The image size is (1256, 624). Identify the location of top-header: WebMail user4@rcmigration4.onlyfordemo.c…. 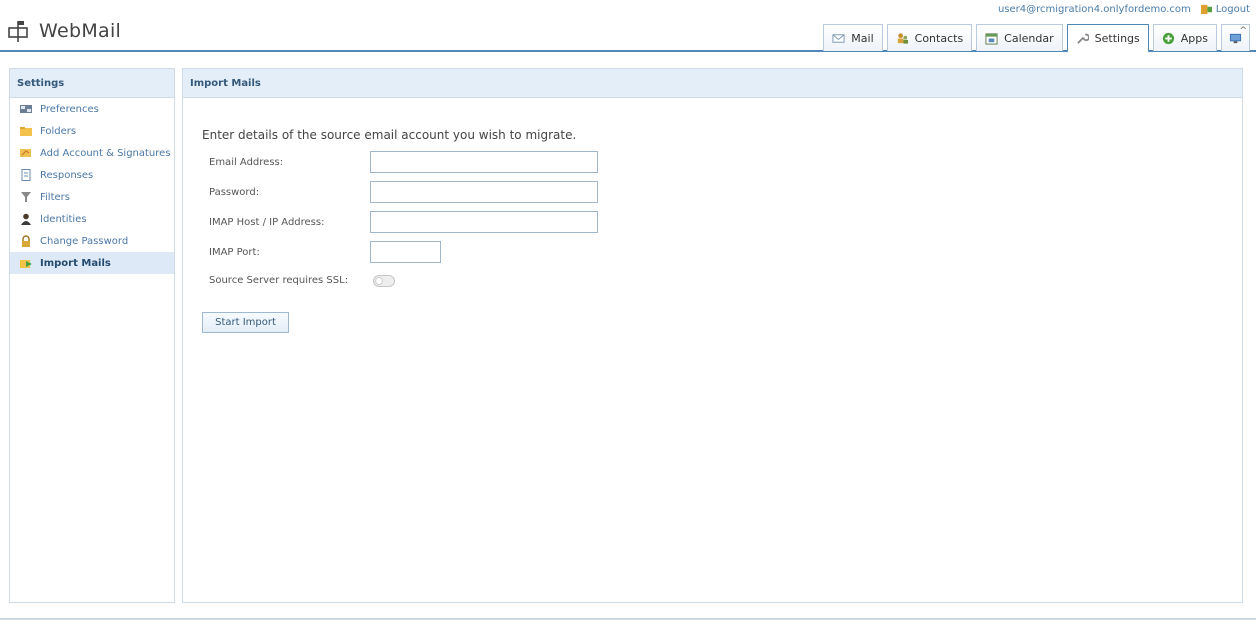
(628, 26).